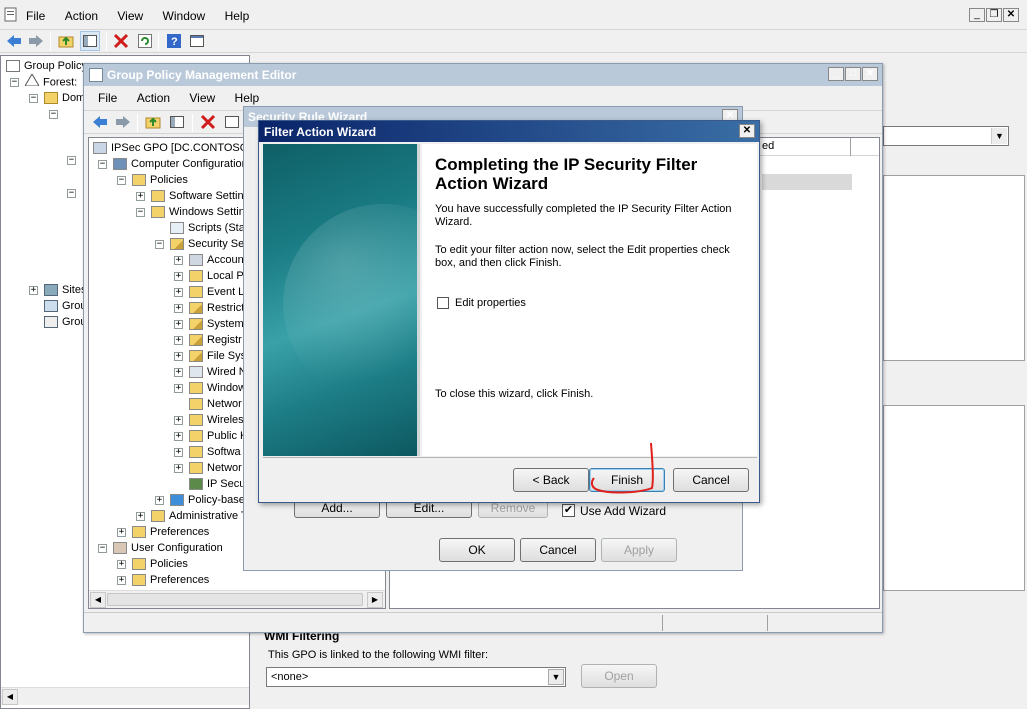 This screenshot has height=709, width=1027. I want to click on tree-item-group2: Grou, so click(65, 322).